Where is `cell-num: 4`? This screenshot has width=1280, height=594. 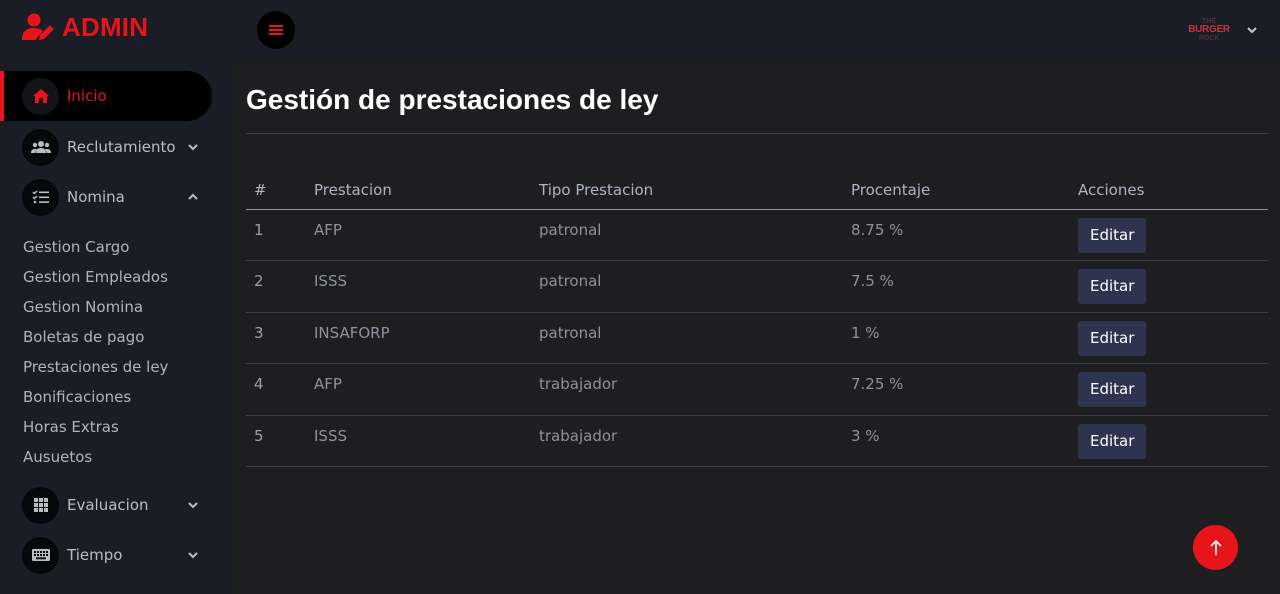
cell-num: 4 is located at coordinates (259, 384).